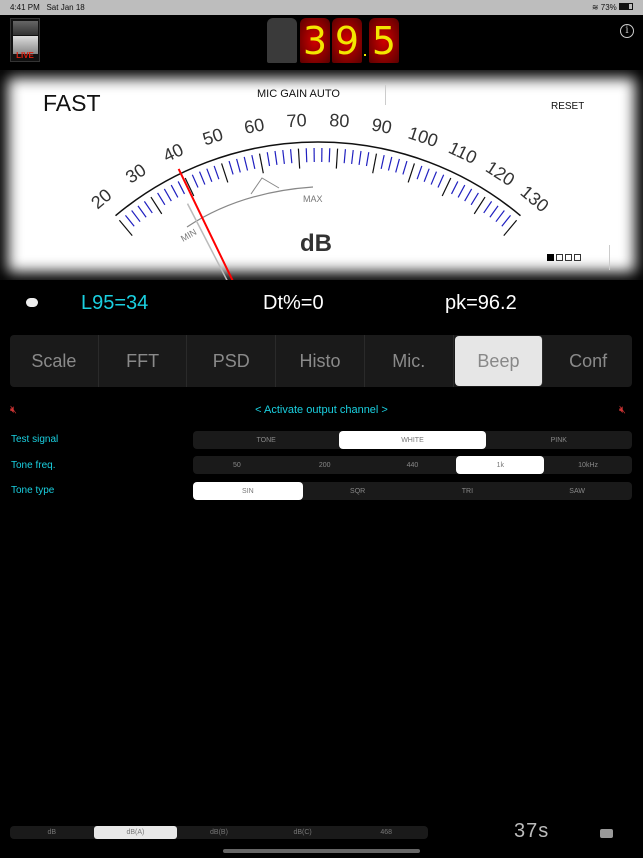 This screenshot has width=643, height=858. What do you see at coordinates (35, 439) in the screenshot?
I see `test-signal-label: Test signal` at bounding box center [35, 439].